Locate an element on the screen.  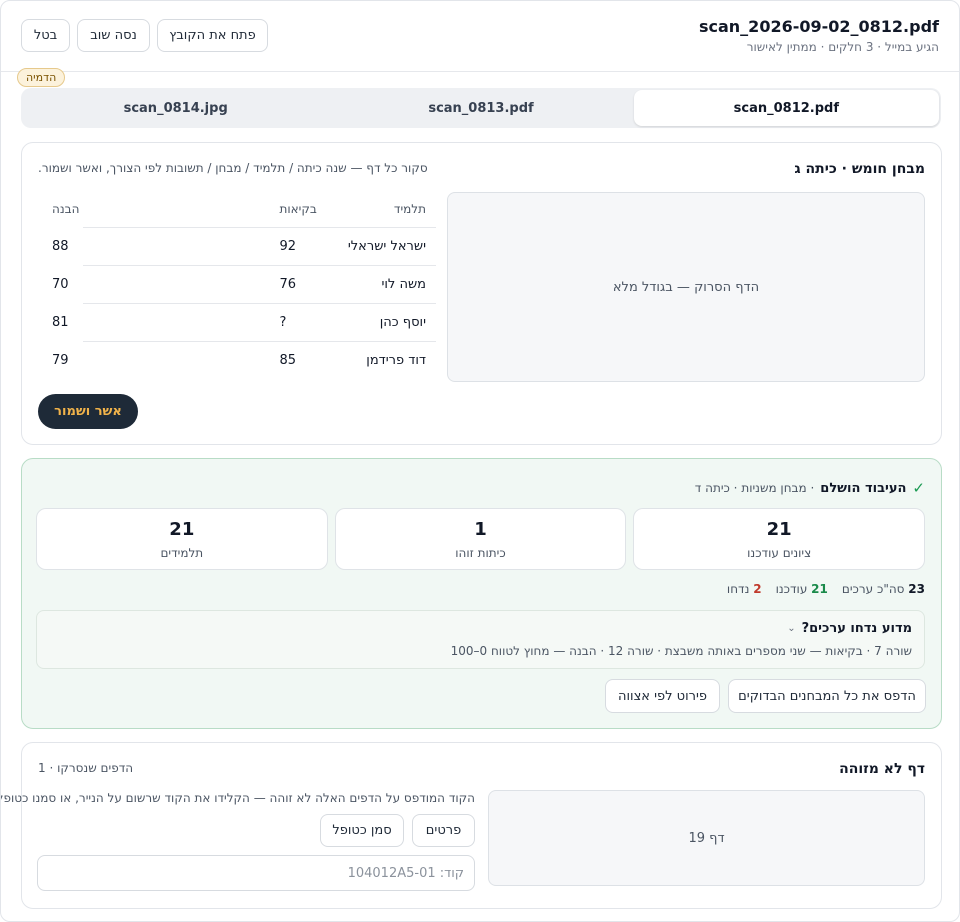
open-file-button: פתח את הקובץ is located at coordinates (212, 35).